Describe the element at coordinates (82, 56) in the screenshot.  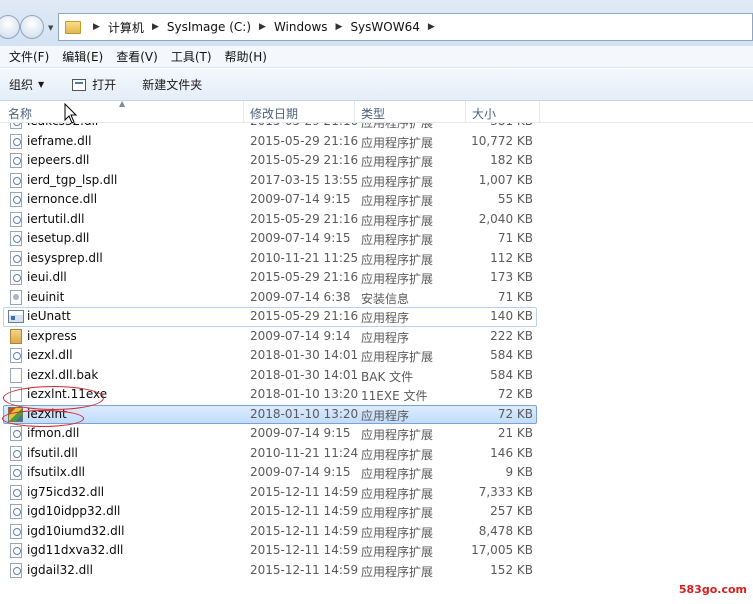
I see `menu-edit: 编辑(E)` at that location.